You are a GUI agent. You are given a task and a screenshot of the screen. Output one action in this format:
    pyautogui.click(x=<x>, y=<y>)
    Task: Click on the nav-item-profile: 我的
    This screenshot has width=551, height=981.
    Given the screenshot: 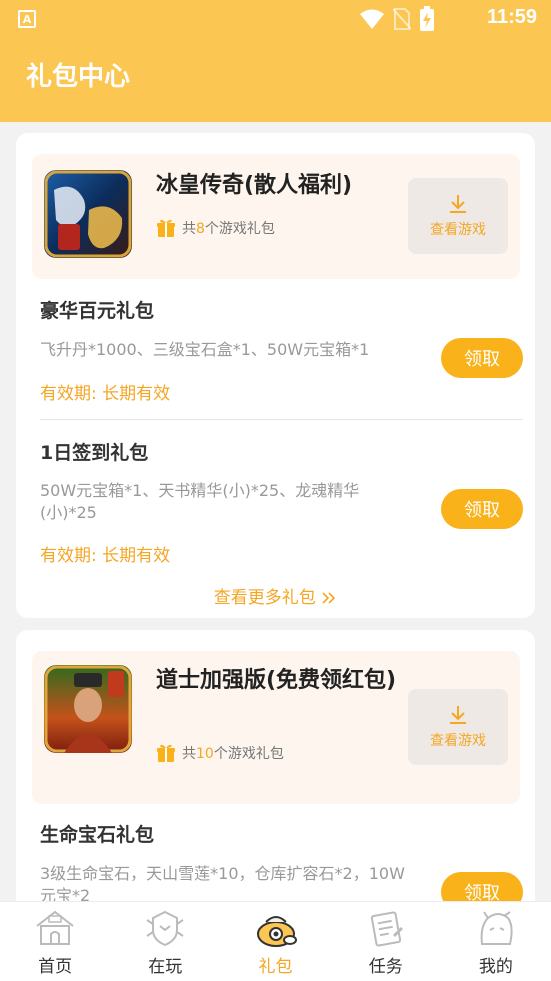 What is the action you would take?
    pyautogui.click(x=496, y=941)
    